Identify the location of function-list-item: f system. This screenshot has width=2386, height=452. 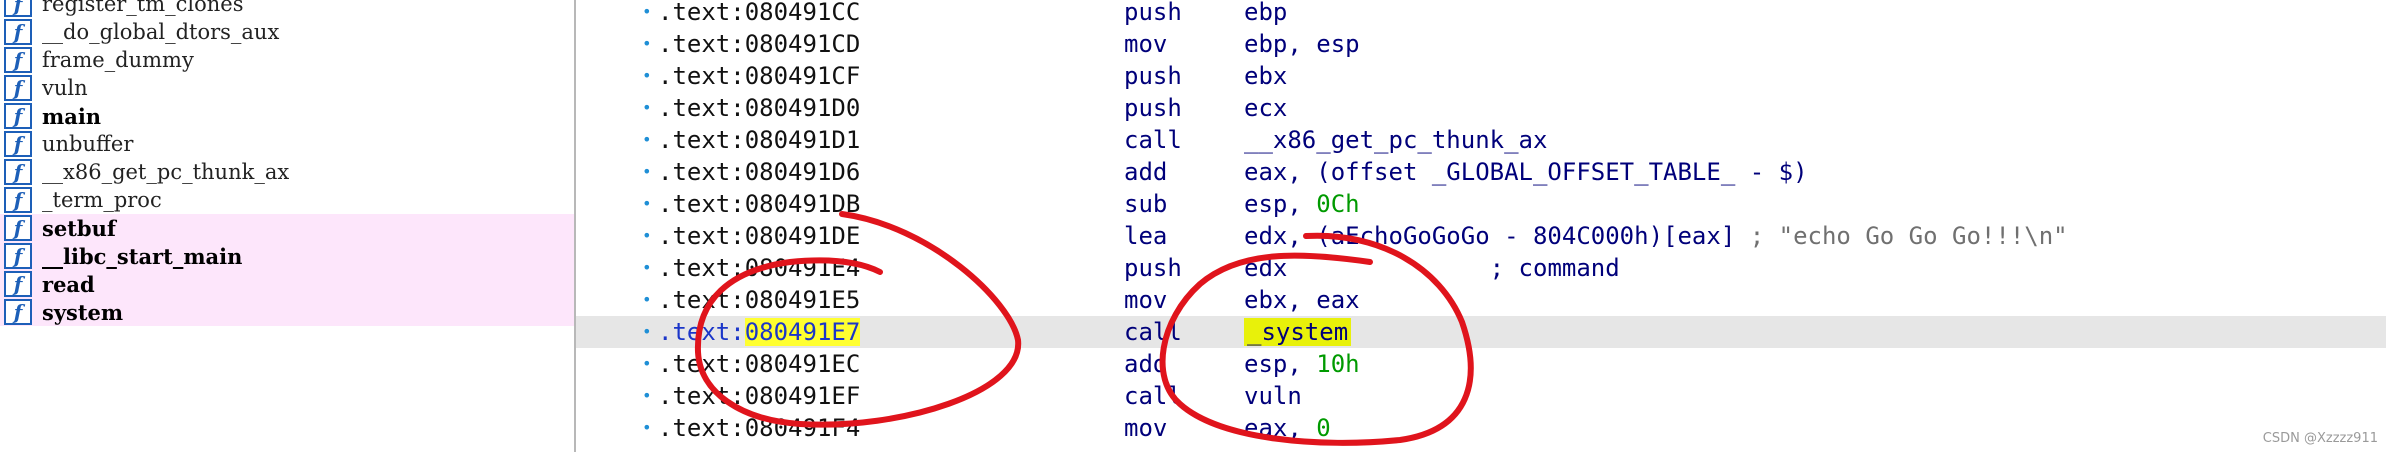
(287, 312).